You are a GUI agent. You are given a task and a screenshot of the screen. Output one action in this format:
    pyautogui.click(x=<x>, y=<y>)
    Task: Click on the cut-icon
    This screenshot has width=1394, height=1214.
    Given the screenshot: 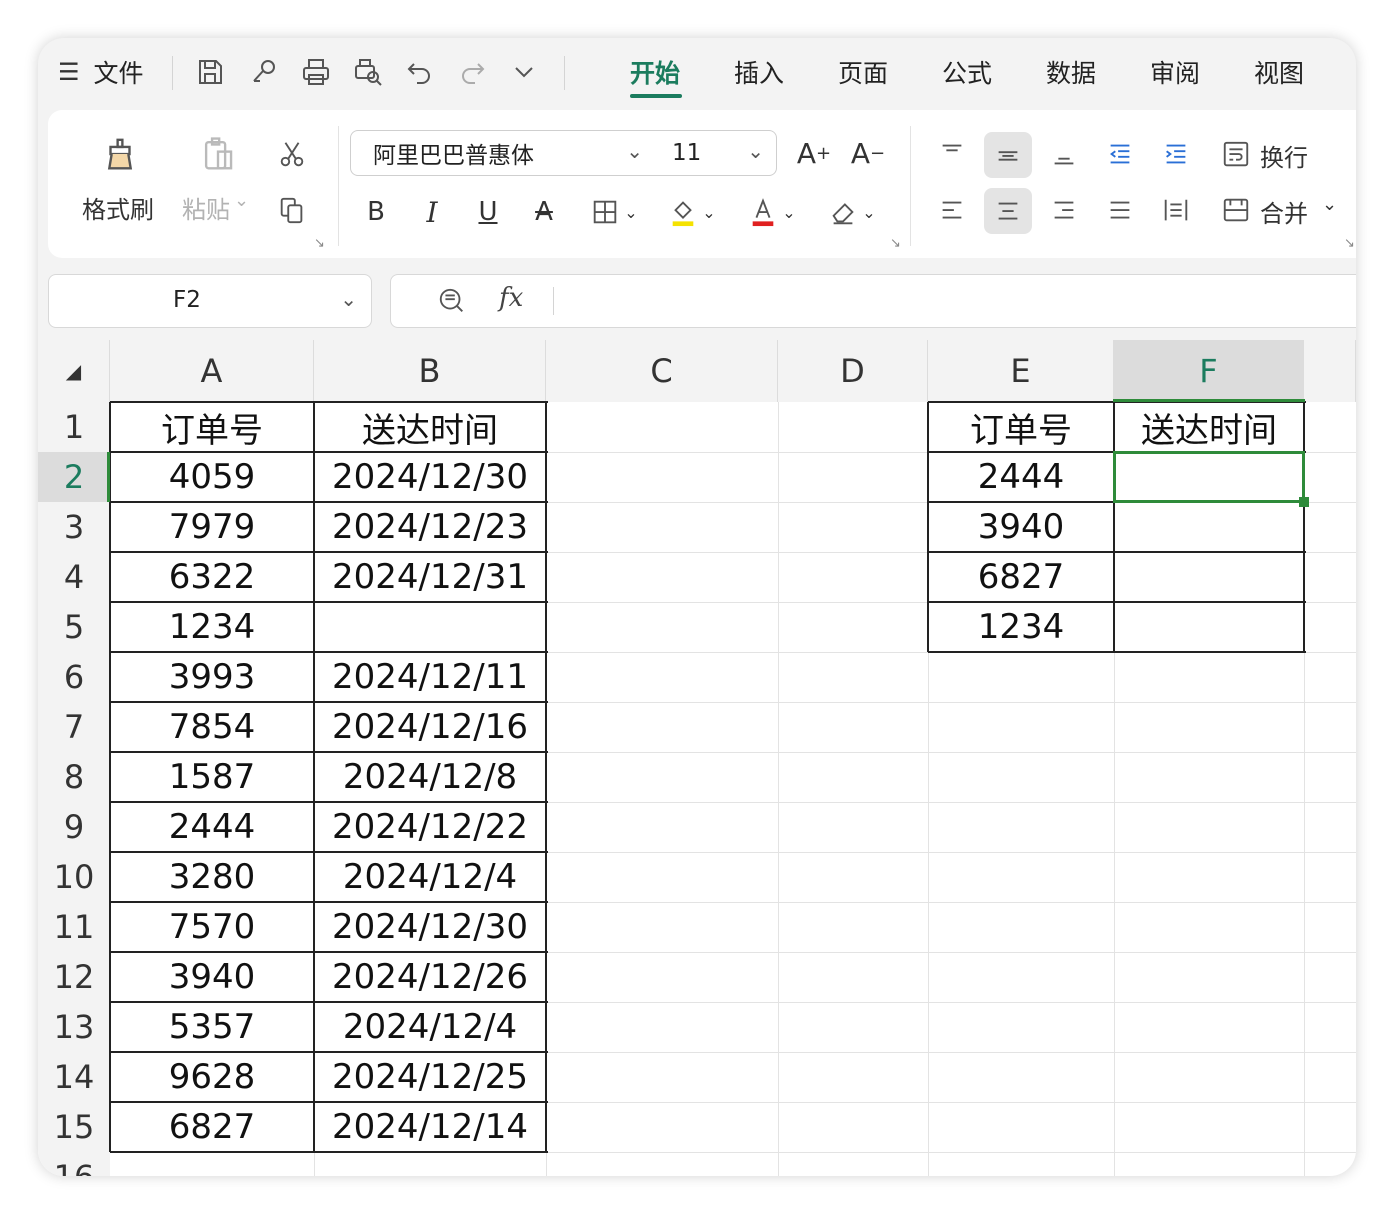 What is the action you would take?
    pyautogui.click(x=292, y=154)
    